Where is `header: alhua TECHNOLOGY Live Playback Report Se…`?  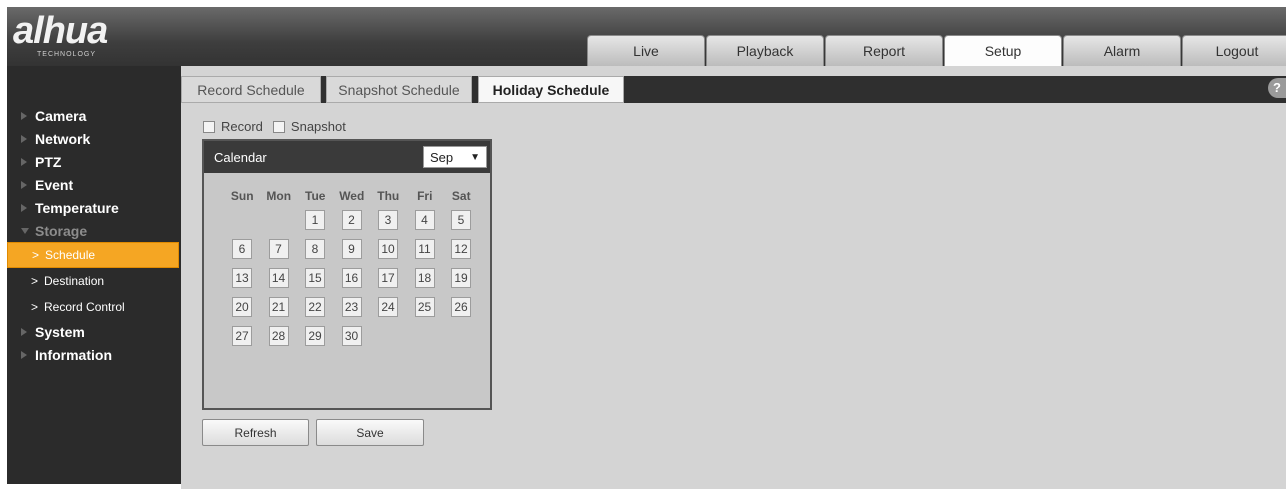
header: alhua TECHNOLOGY Live Playback Report Se… is located at coordinates (646, 36).